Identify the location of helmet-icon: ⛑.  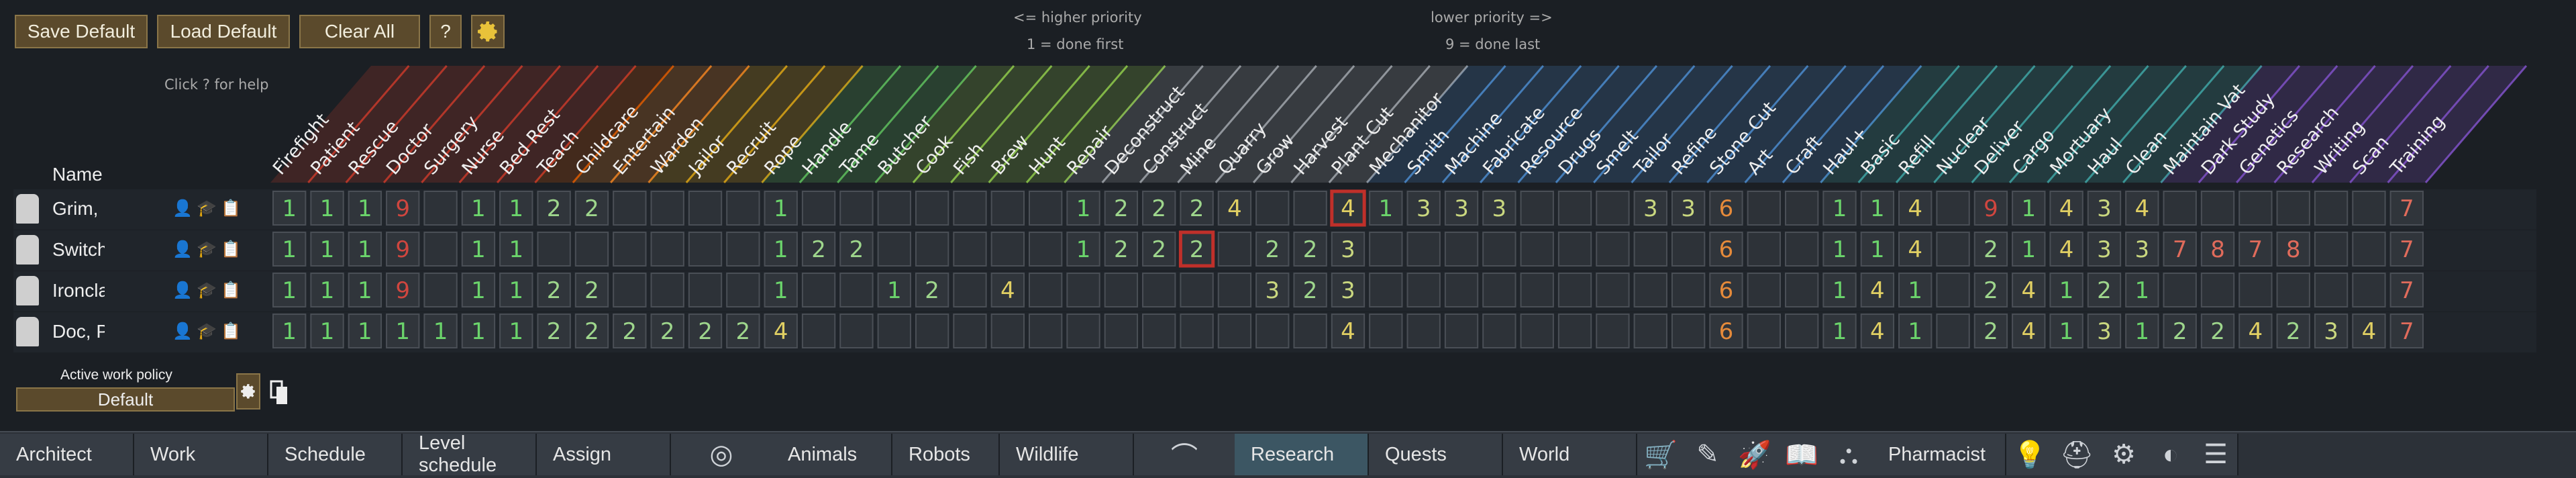
(2077, 454).